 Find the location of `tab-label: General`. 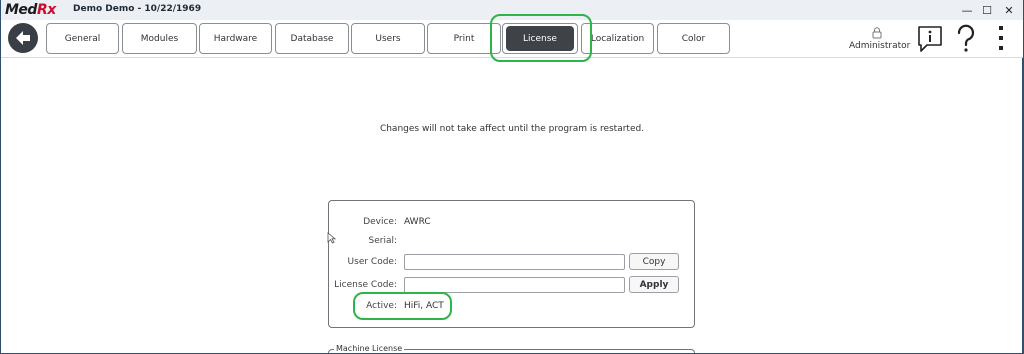

tab-label: General is located at coordinates (82, 38).